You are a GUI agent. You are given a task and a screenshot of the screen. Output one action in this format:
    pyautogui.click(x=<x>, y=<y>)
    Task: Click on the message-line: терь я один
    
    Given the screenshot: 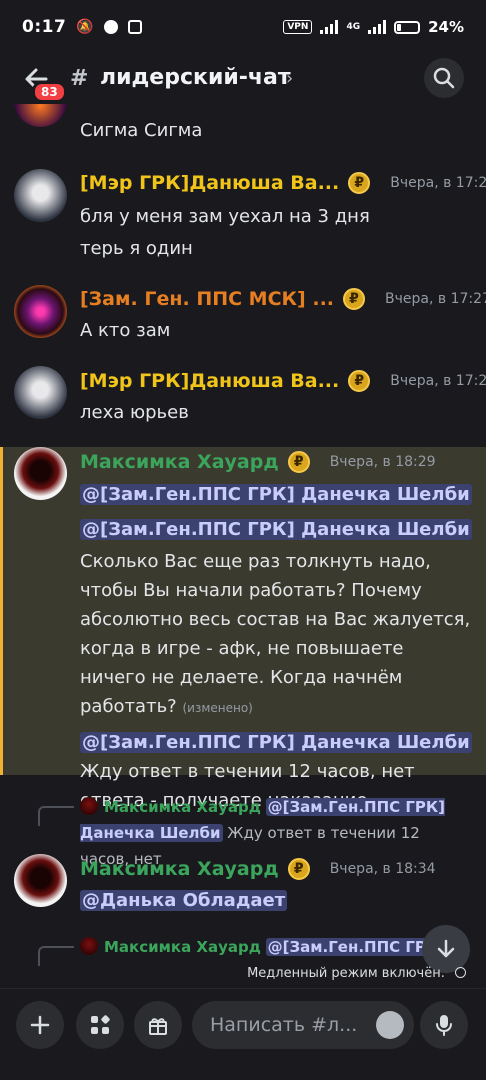 What is the action you would take?
    pyautogui.click(x=136, y=248)
    